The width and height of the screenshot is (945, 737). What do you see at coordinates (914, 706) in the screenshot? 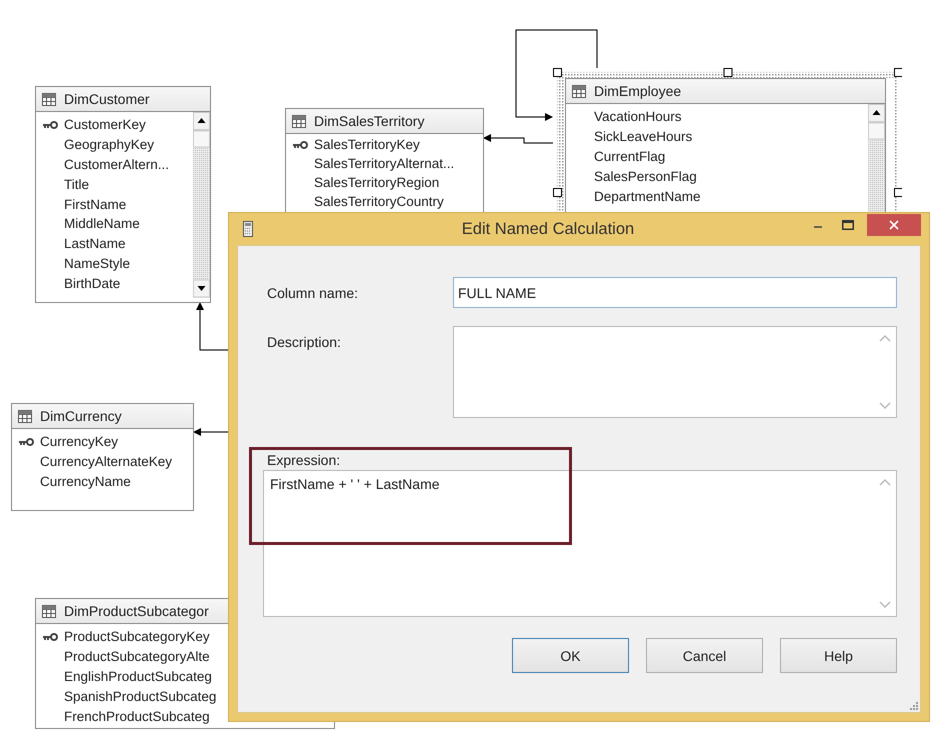
I see `resize-grip-icon` at bounding box center [914, 706].